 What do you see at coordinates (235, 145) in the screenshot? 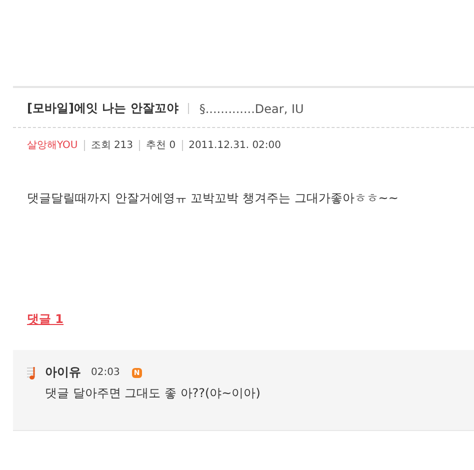
I see `post-date: 2011.12.31. 02:00` at bounding box center [235, 145].